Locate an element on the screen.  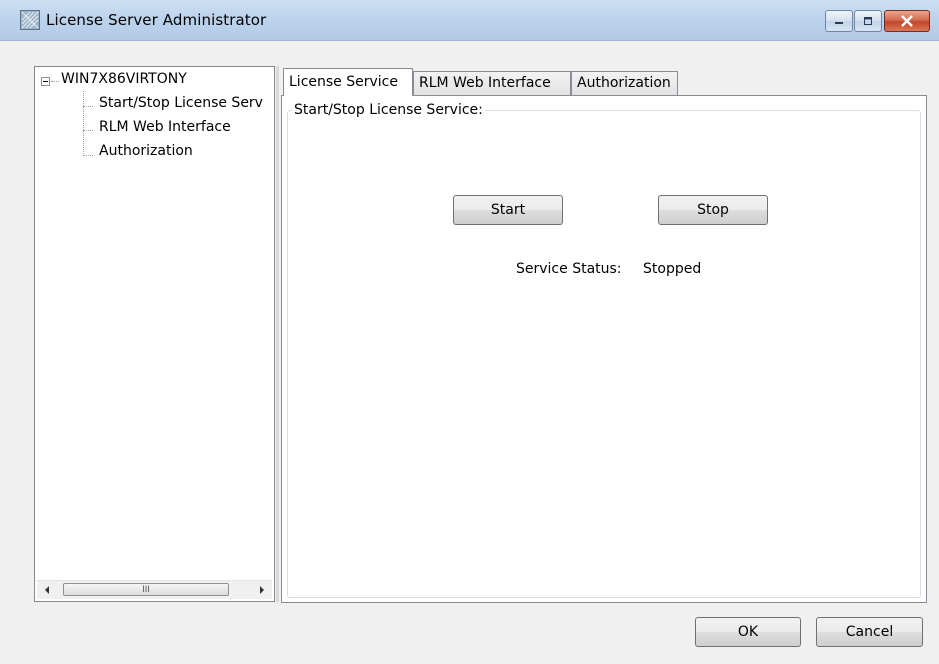
tree-root-node: WIN7X86VIRTONY is located at coordinates (124, 79).